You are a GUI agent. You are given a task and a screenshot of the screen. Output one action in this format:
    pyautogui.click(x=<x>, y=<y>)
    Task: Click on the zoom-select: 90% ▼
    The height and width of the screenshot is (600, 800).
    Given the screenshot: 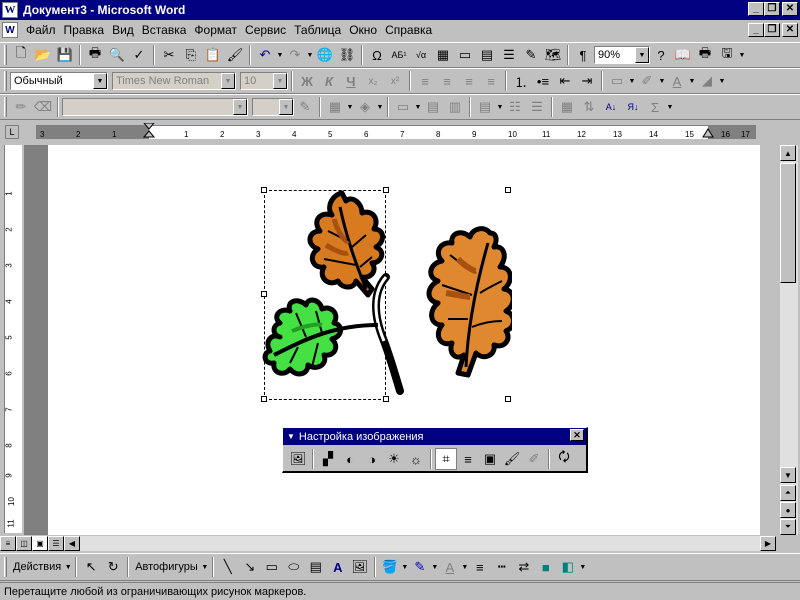 What is the action you would take?
    pyautogui.click(x=622, y=55)
    